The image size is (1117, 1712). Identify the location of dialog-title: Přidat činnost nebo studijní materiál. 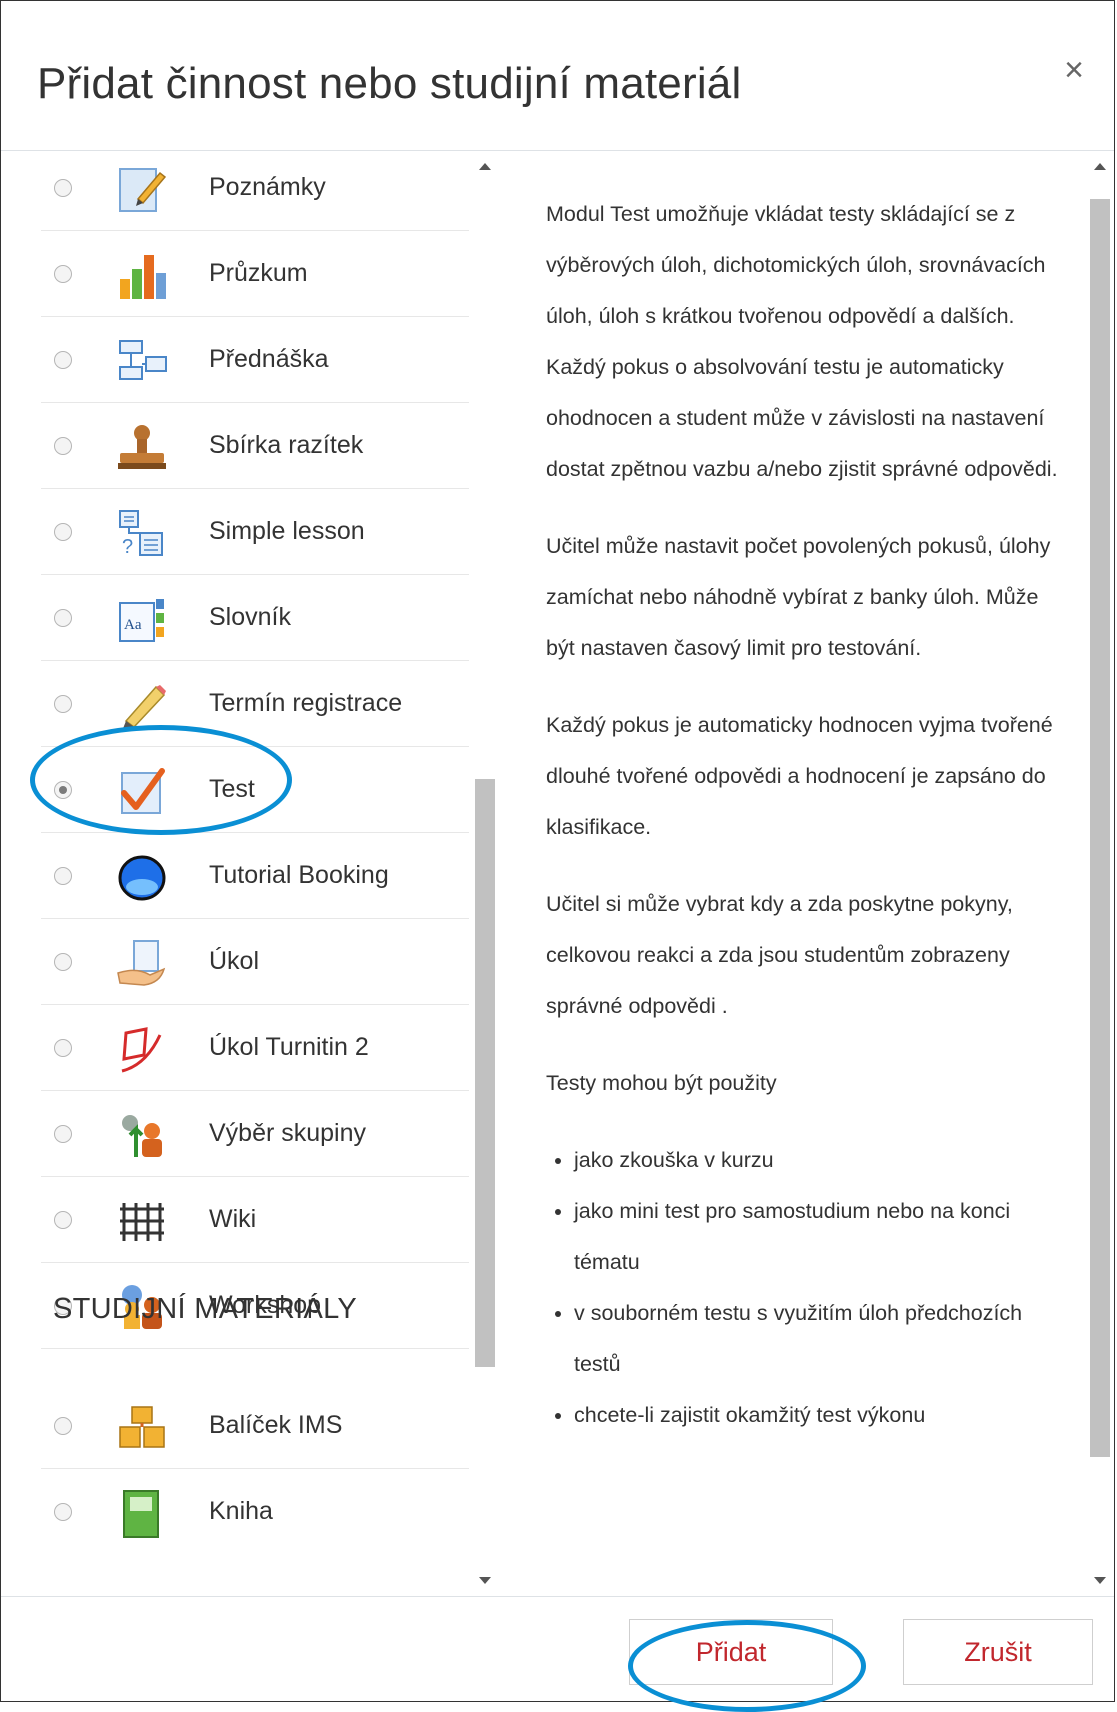
(389, 83).